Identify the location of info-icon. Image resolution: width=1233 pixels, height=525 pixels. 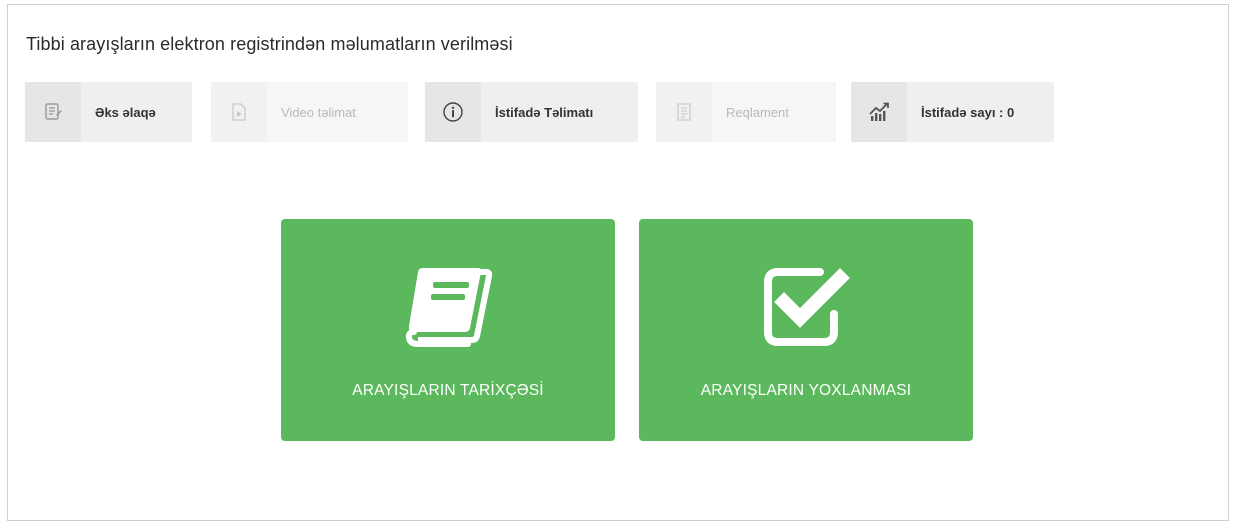
(453, 112).